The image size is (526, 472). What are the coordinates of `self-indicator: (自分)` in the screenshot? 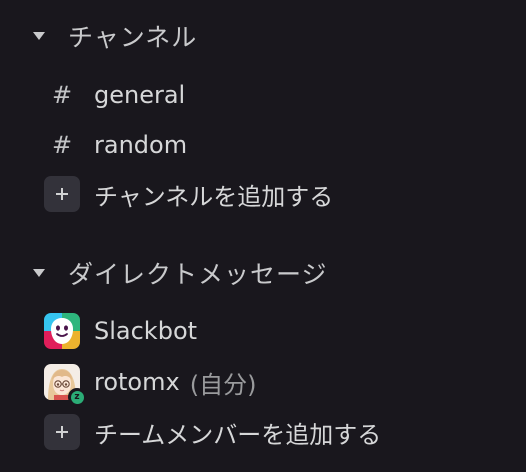 It's located at (223, 384).